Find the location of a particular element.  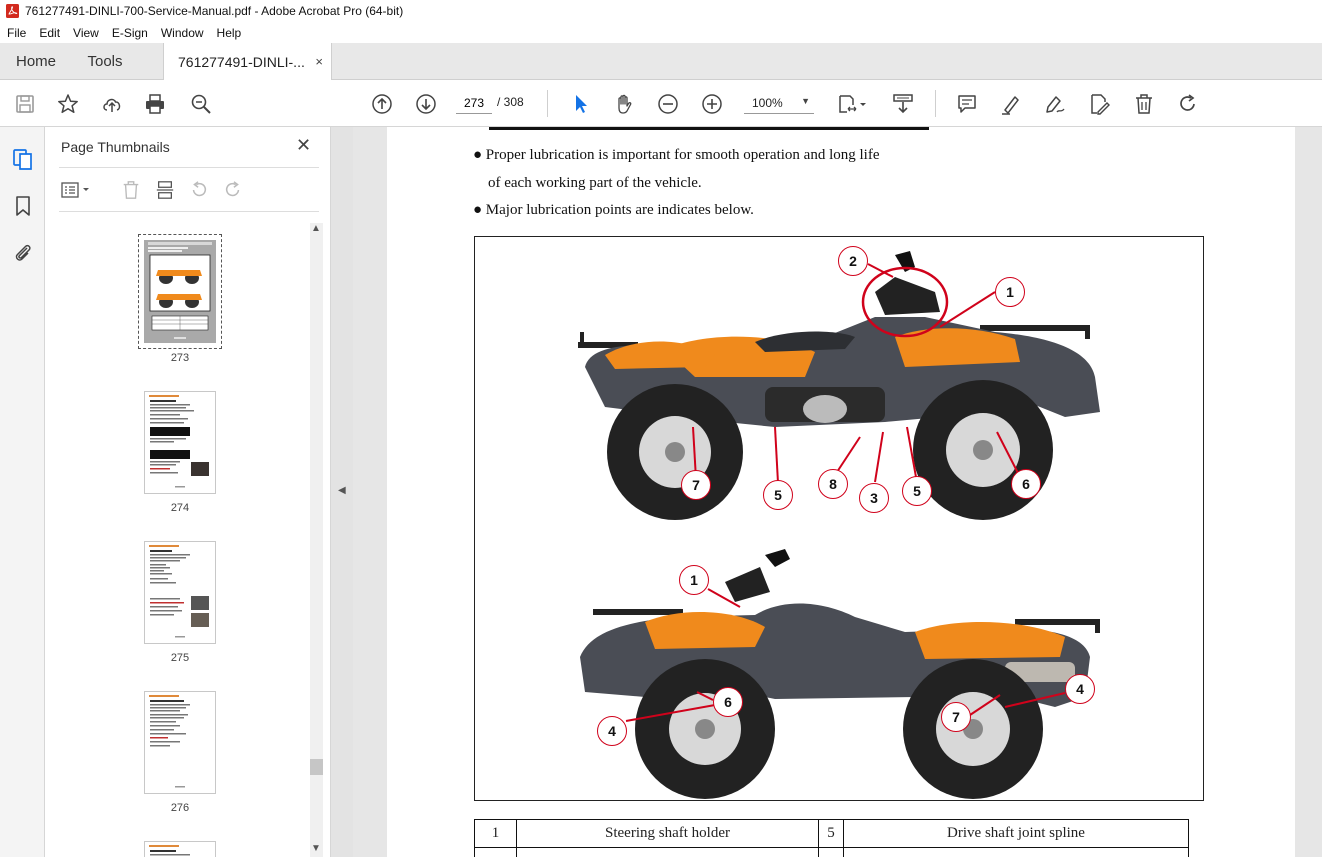

highlight-pen-icon is located at coordinates (1011, 104).